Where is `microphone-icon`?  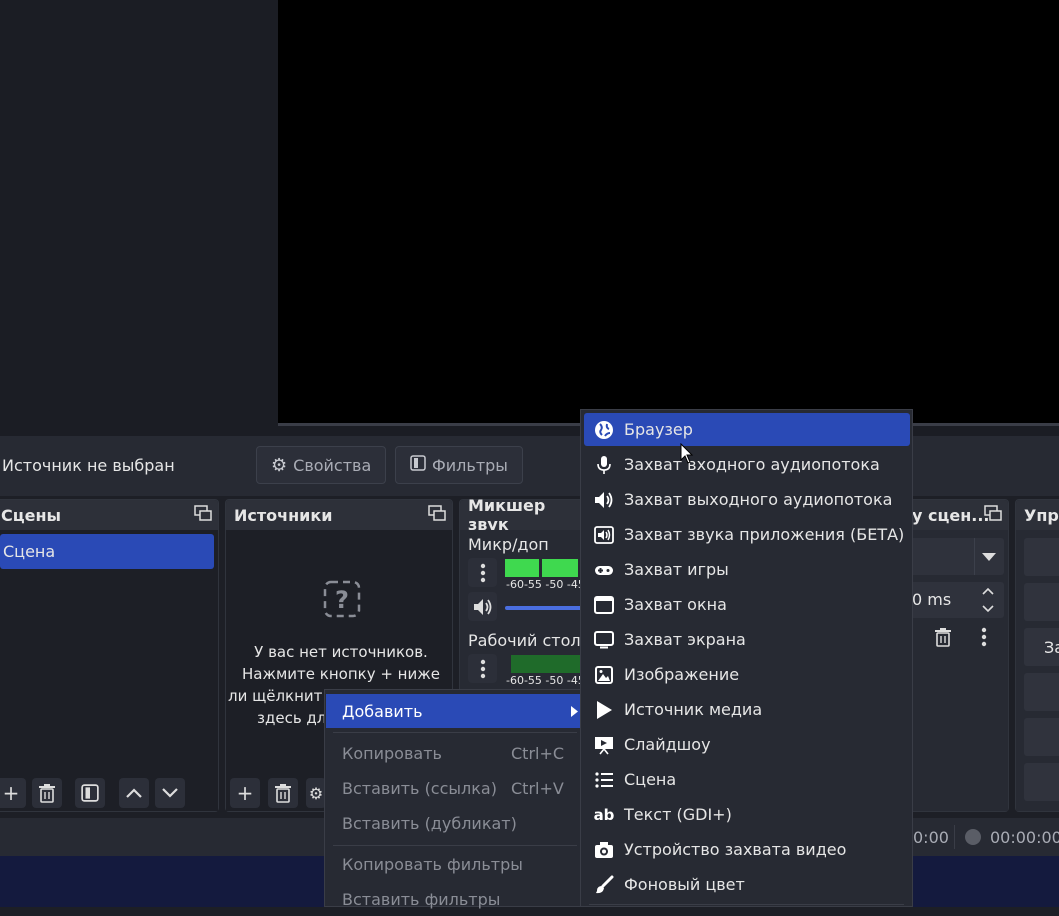 microphone-icon is located at coordinates (604, 465).